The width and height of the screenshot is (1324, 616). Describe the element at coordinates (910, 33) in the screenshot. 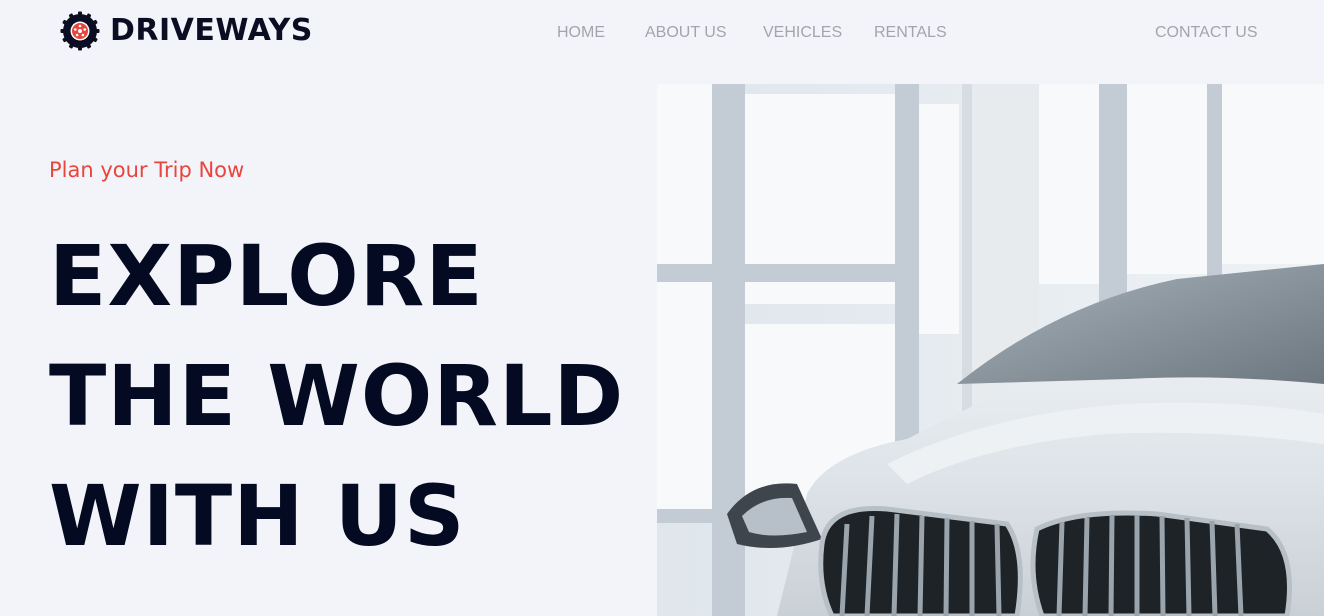

I see `nav-rentals-link: RENTALS` at that location.